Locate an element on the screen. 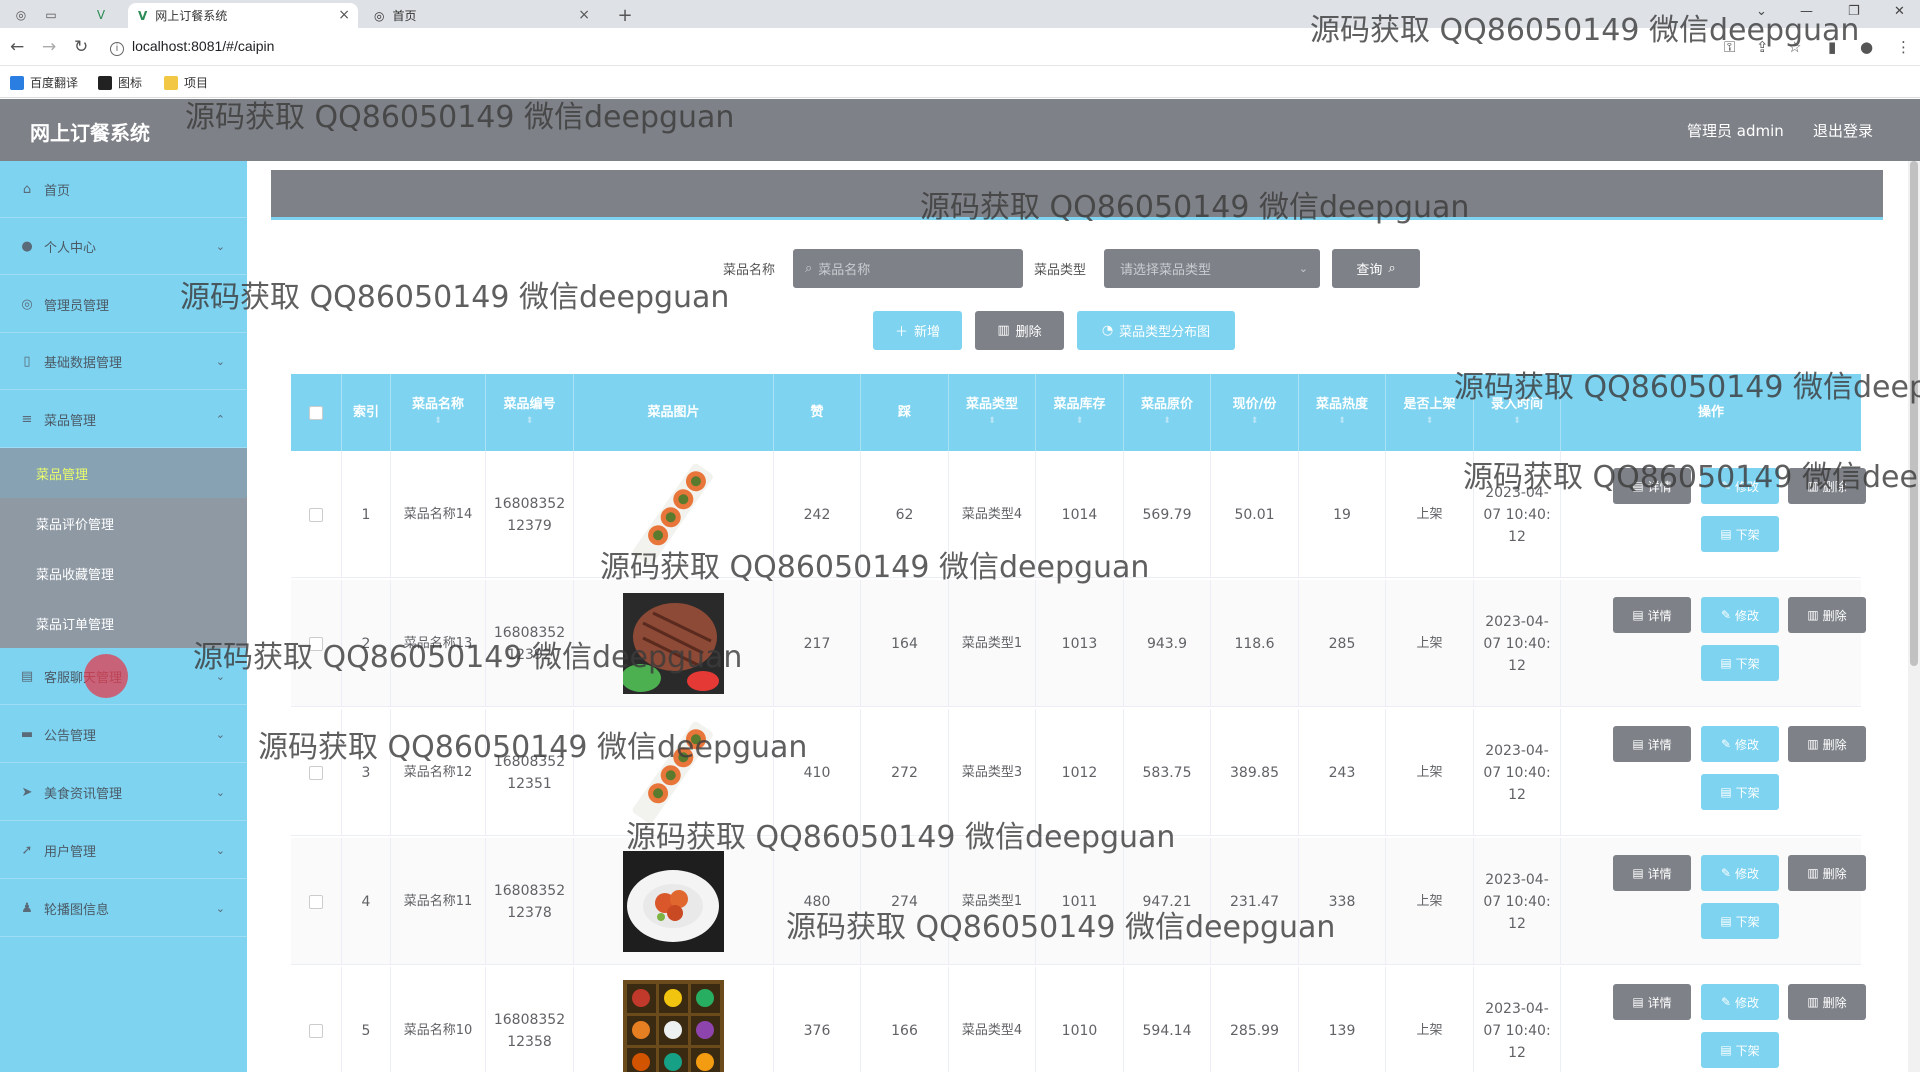 This screenshot has width=1920, height=1072. new-tab-button: + is located at coordinates (625, 15).